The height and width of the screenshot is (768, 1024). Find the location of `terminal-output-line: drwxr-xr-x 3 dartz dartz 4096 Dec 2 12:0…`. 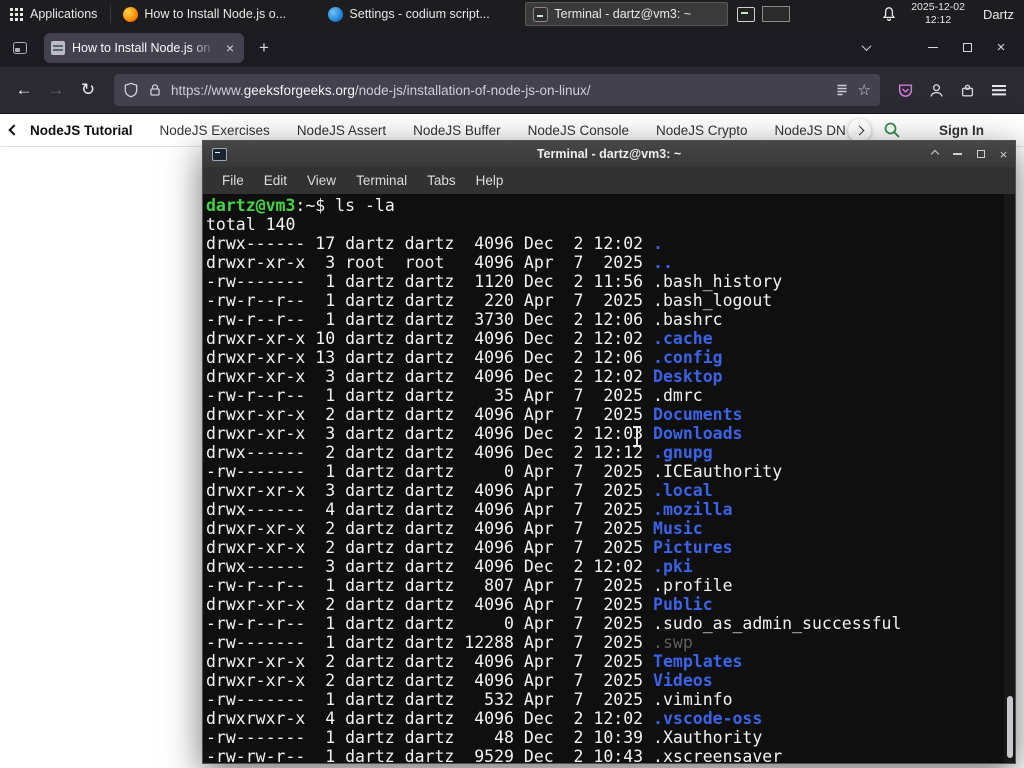

terminal-output-line: drwxr-xr-x 3 dartz dartz 4096 Dec 2 12:0… is located at coordinates (474, 433).